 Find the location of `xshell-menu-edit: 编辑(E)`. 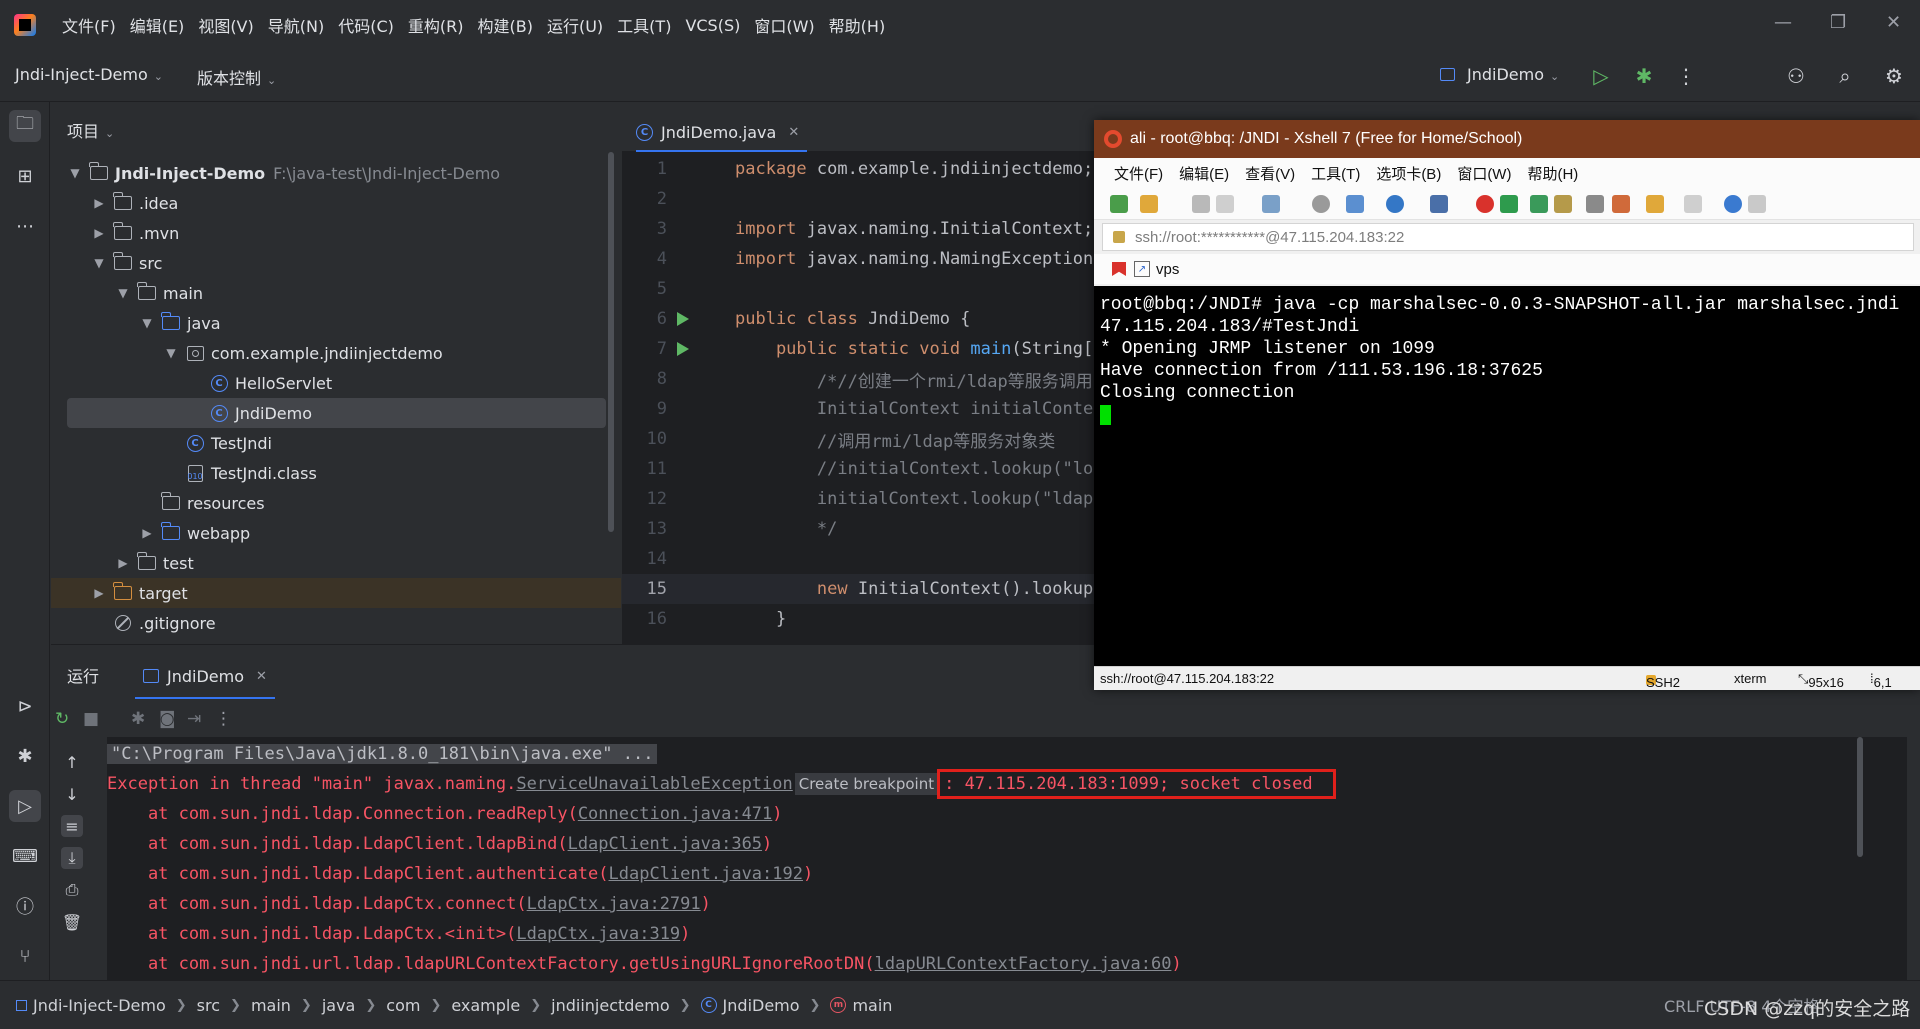

xshell-menu-edit: 编辑(E) is located at coordinates (1204, 173).